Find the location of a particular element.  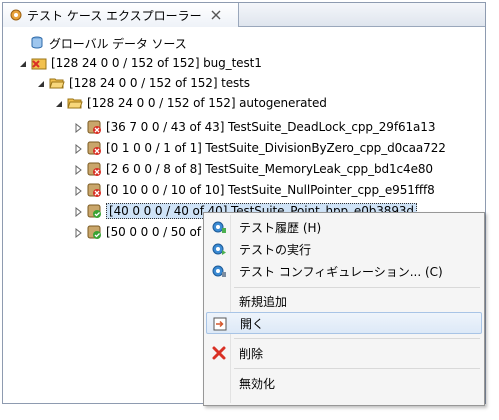

menu-item-add-new: 新規追加 is located at coordinates (344, 301).